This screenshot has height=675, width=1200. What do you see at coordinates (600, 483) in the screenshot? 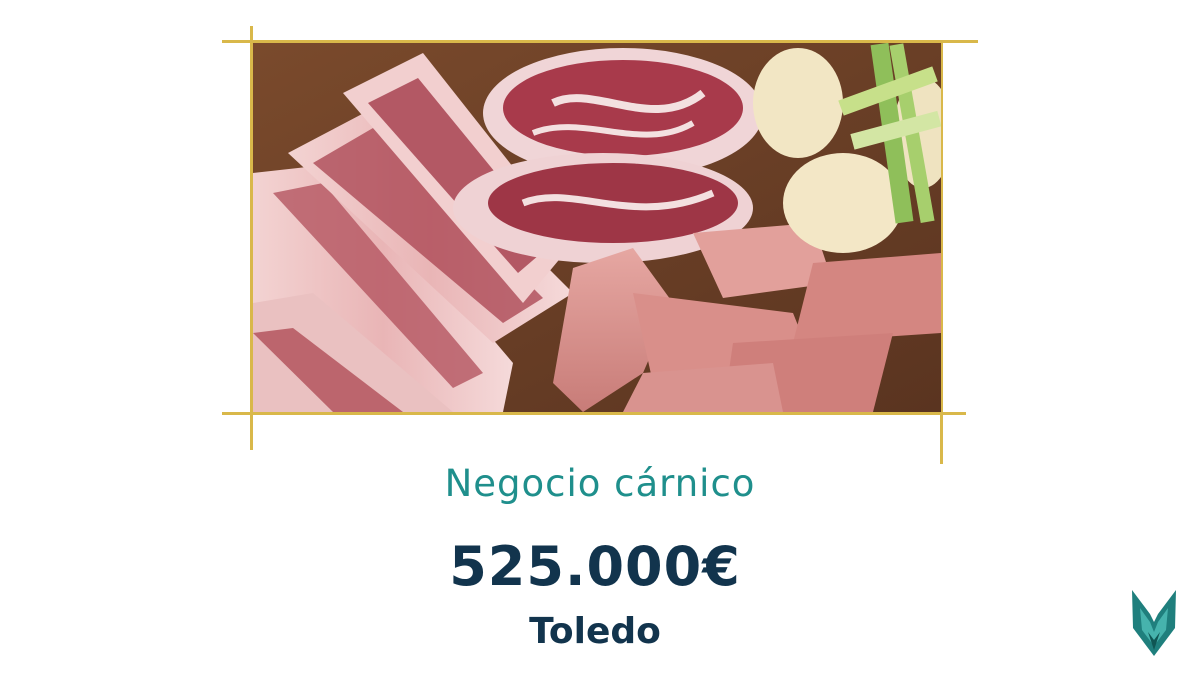
I see `listing-title: Negocio cárnico` at bounding box center [600, 483].